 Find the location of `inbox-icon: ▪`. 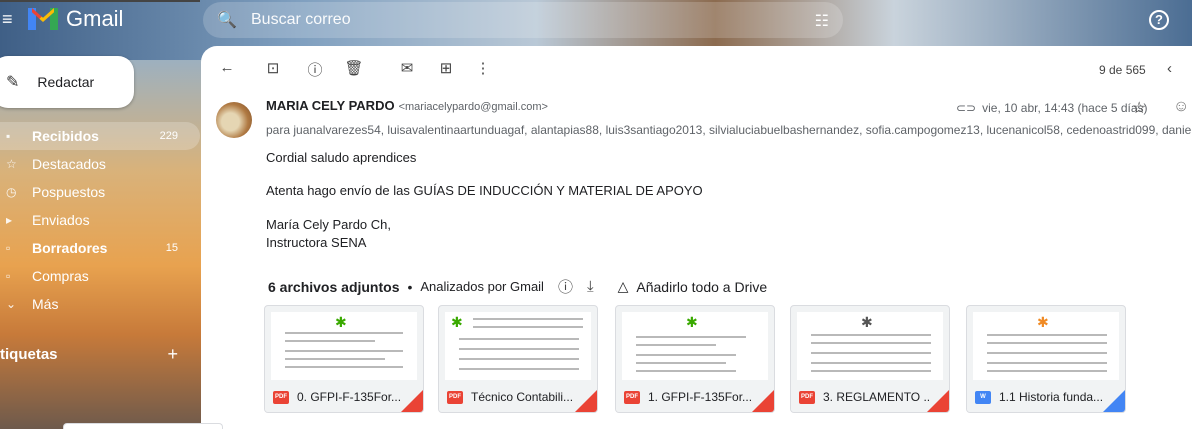

inbox-icon: ▪ is located at coordinates (8, 136).